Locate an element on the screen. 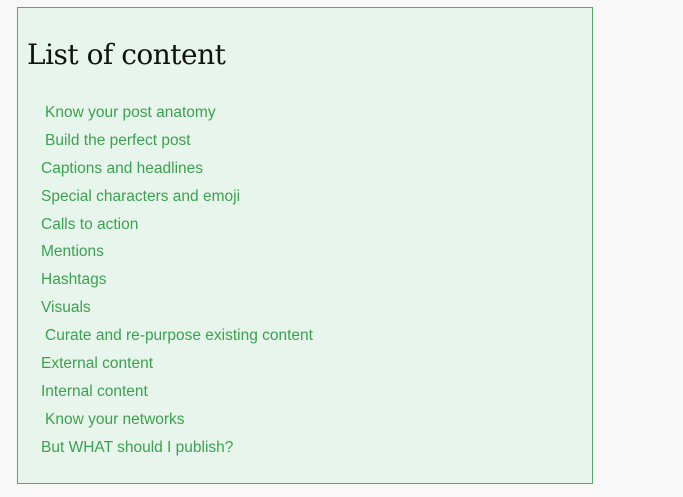 Image resolution: width=683 pixels, height=497 pixels. toc-link-calls-to-action: Calls to action is located at coordinates (165, 228).